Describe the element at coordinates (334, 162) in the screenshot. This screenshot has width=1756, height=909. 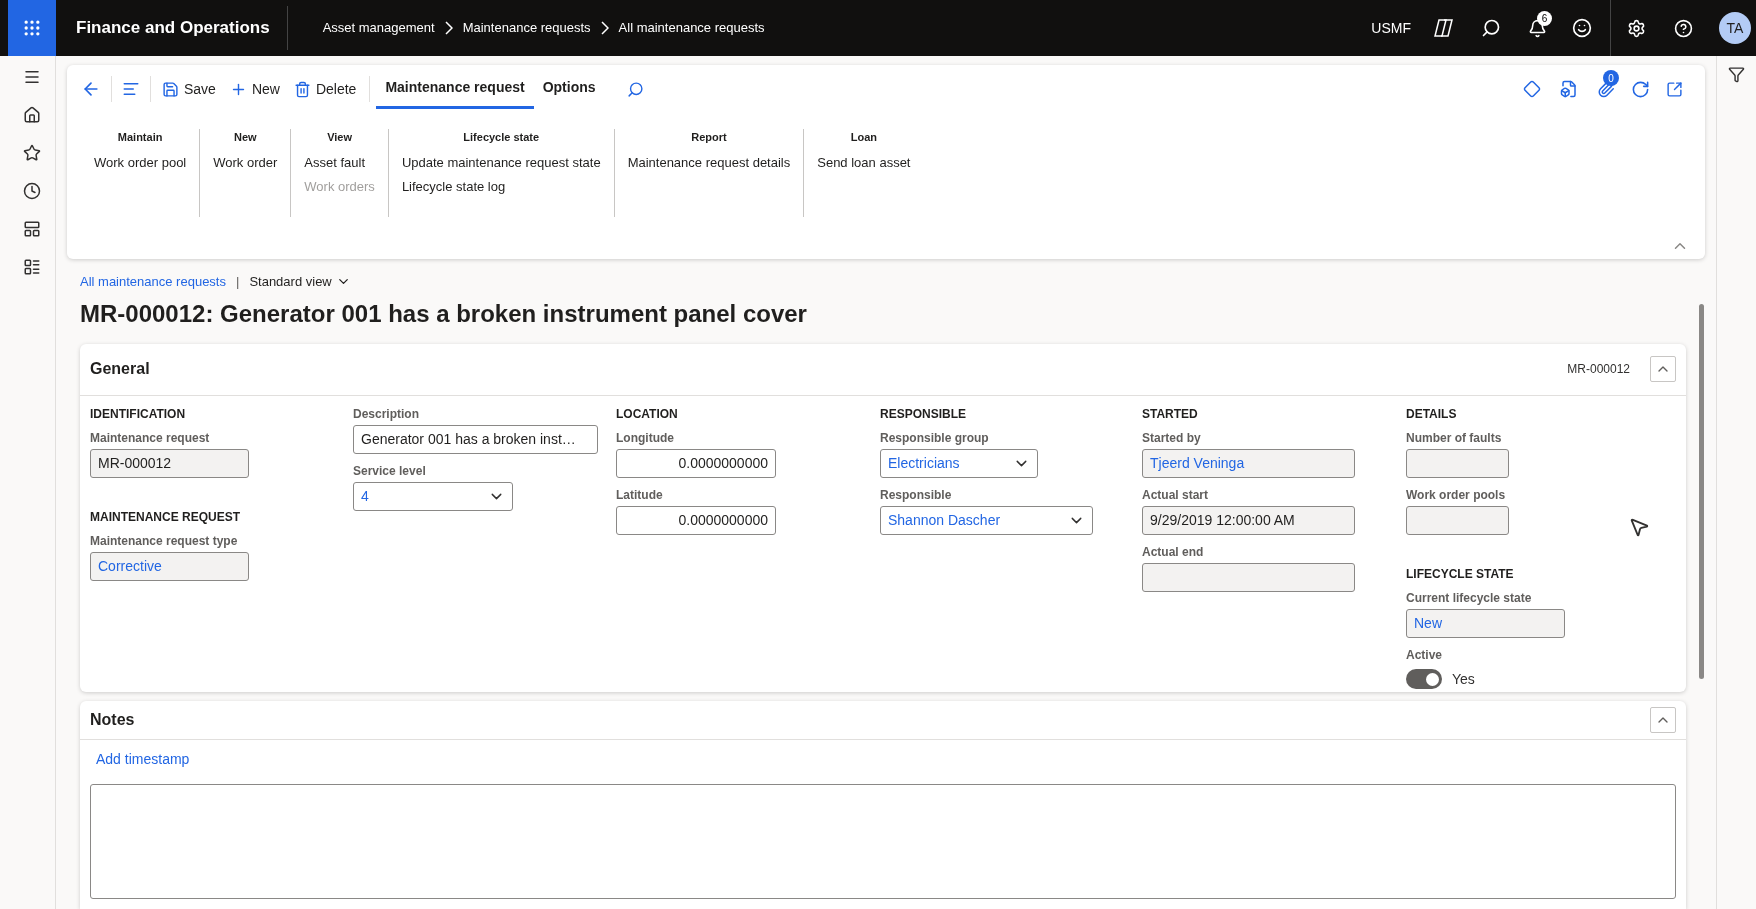
I see `ribbon-item: Asset fault` at that location.